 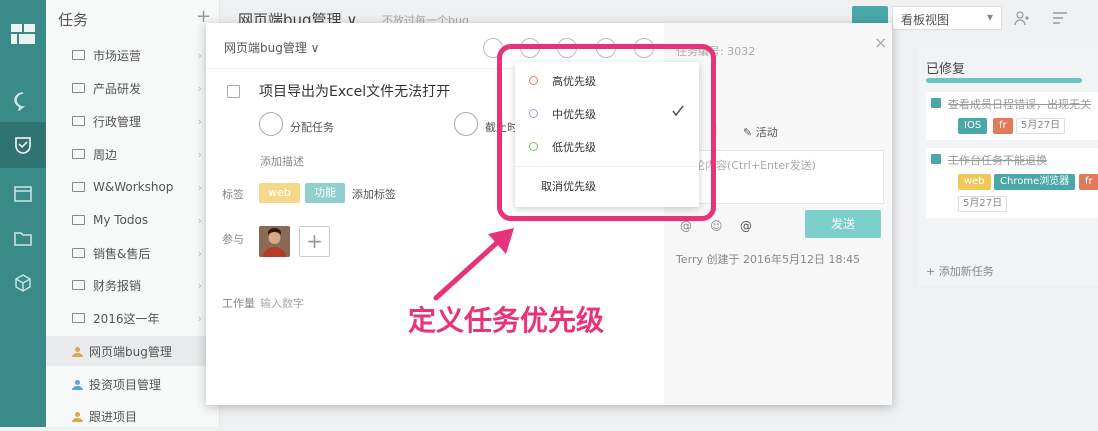 What do you see at coordinates (1060, 18) in the screenshot?
I see `menu-icon` at bounding box center [1060, 18].